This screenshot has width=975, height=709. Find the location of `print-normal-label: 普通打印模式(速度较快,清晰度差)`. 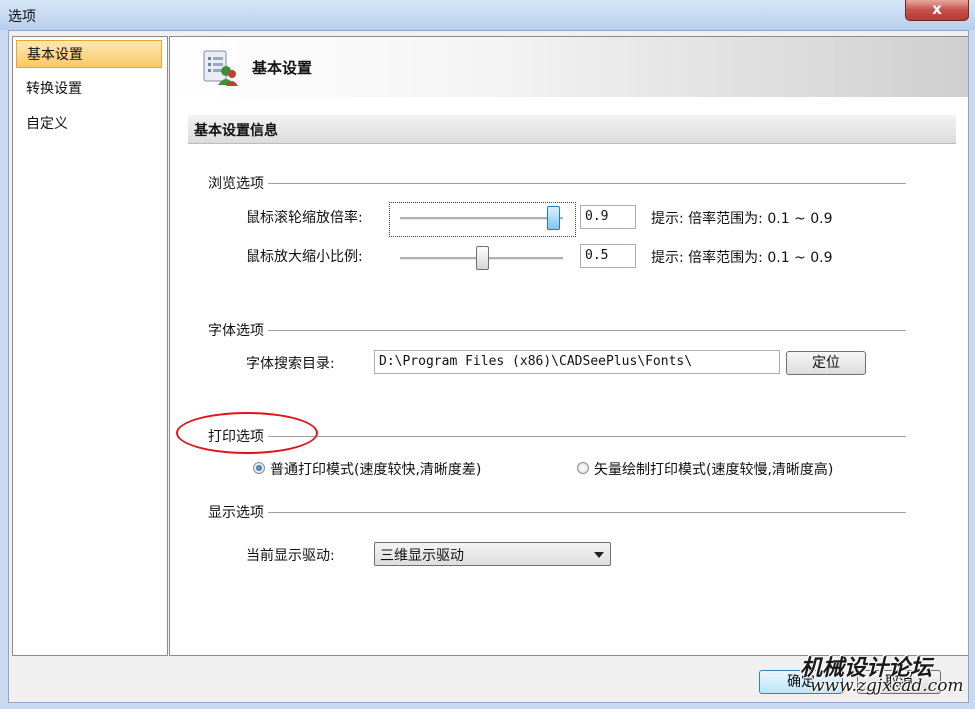

print-normal-label: 普通打印模式(速度较快,清晰度差) is located at coordinates (375, 469).